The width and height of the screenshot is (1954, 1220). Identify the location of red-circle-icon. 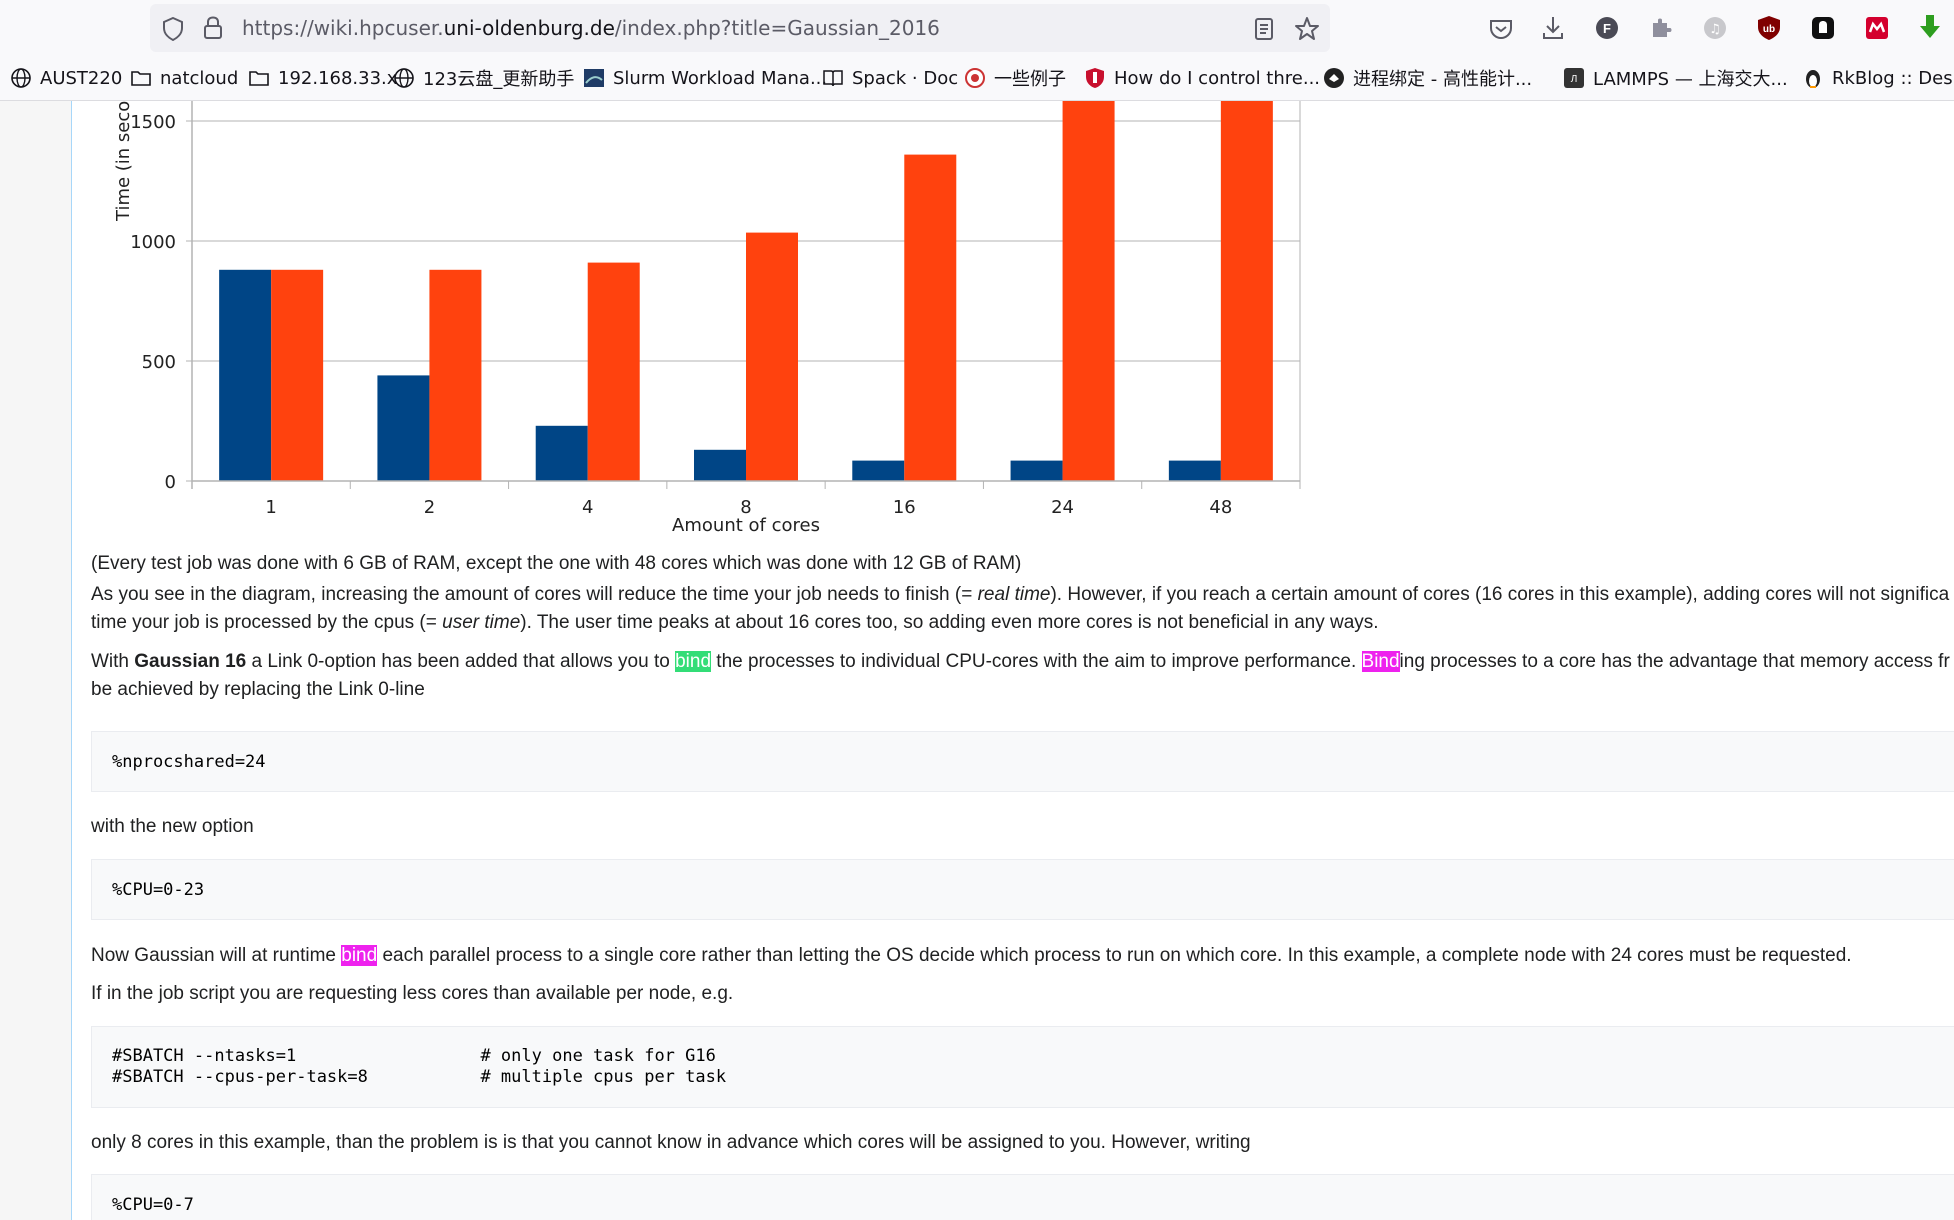
(975, 78).